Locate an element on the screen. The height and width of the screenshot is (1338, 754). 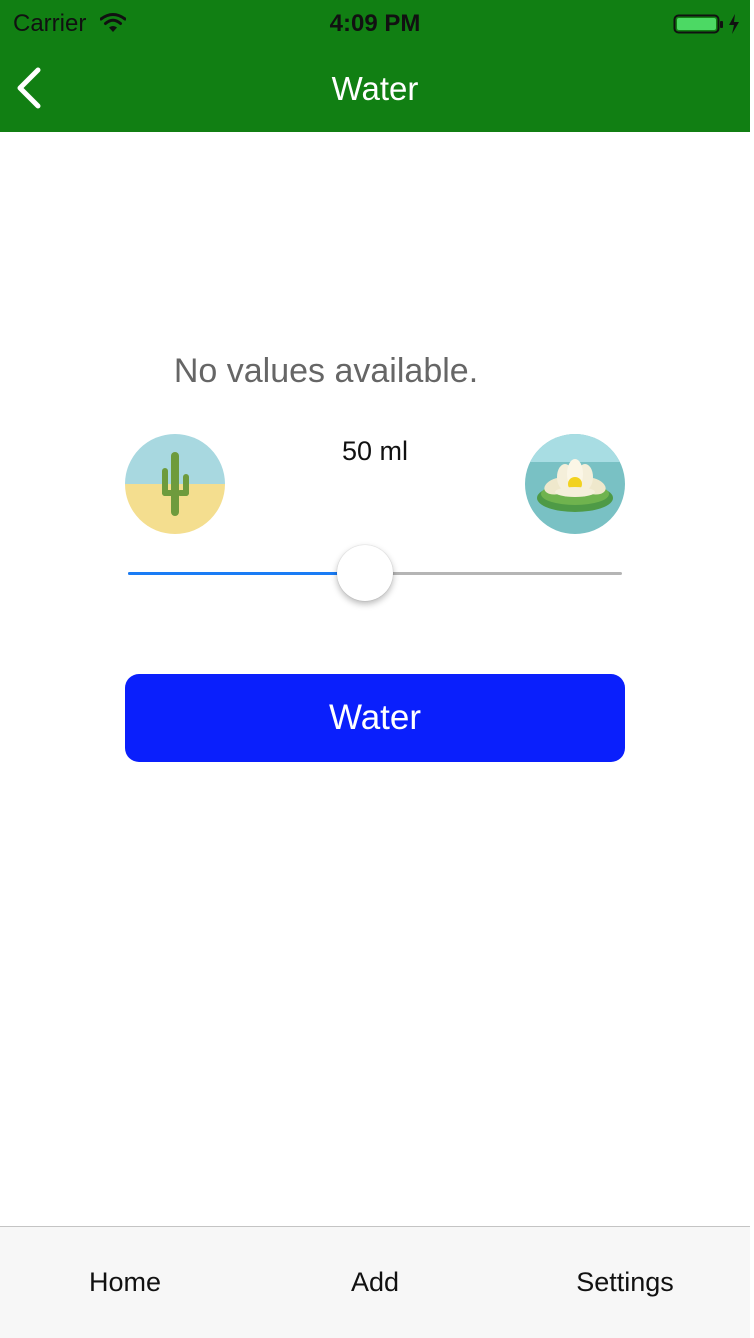
slider-thumb is located at coordinates (365, 573).